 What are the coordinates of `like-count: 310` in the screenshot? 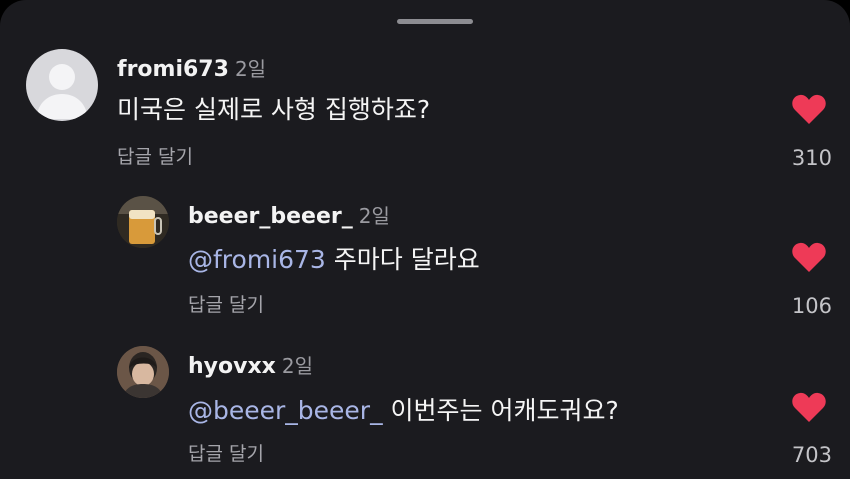 It's located at (811, 158).